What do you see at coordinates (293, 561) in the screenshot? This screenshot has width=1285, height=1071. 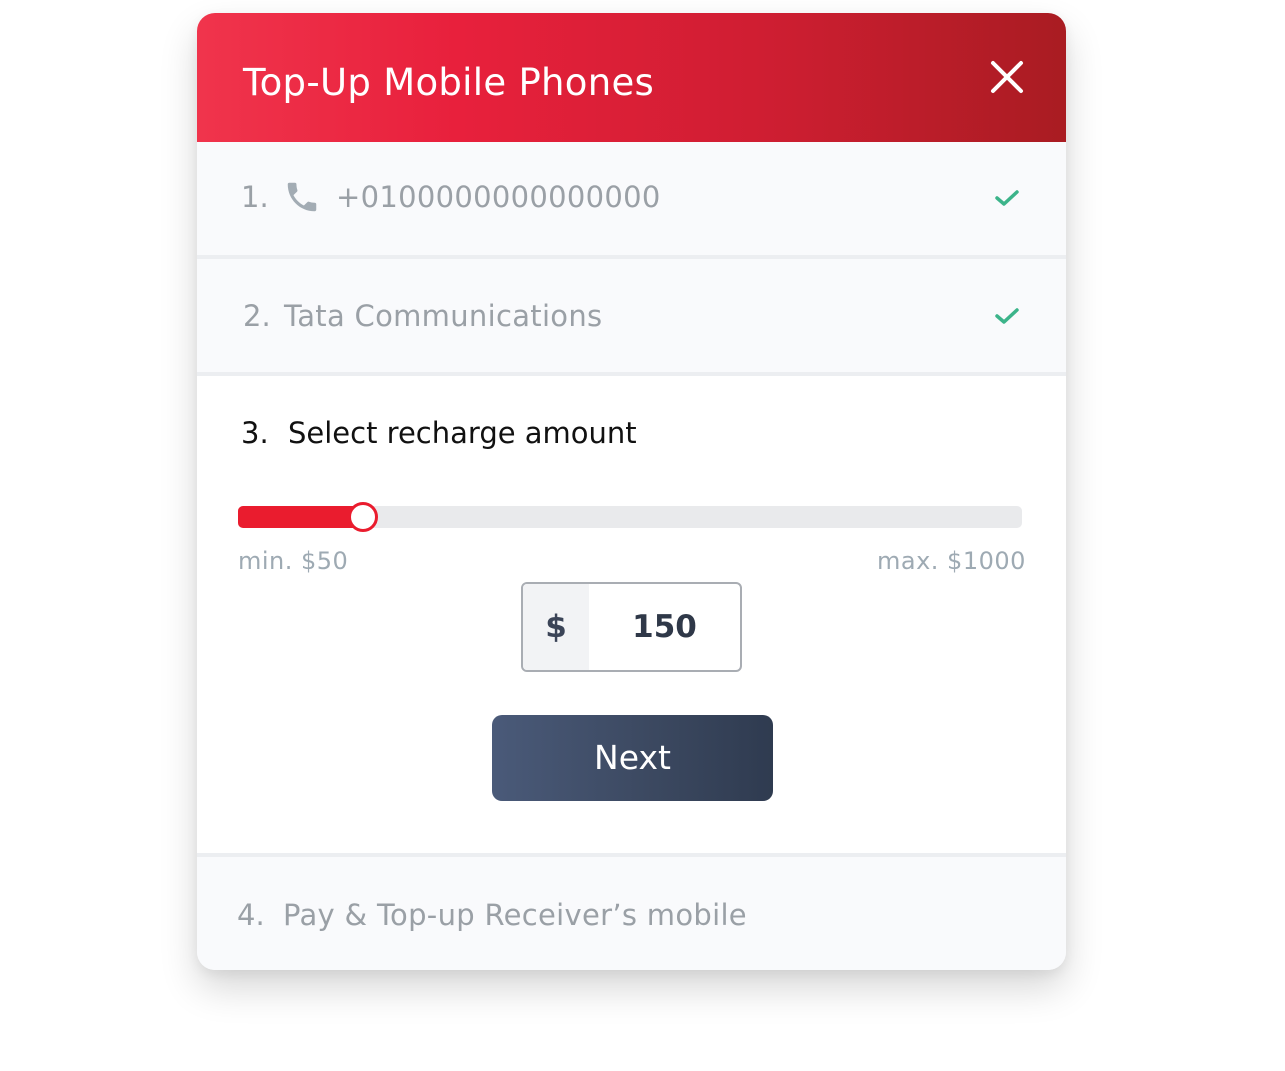 I see `min-amount-label: min. $50` at bounding box center [293, 561].